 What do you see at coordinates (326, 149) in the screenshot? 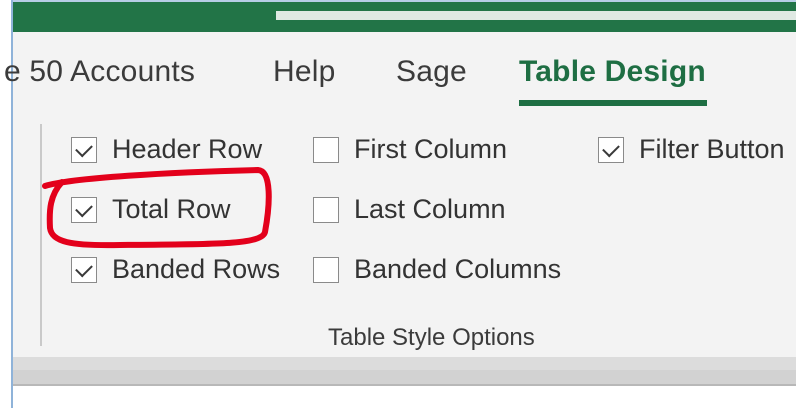
I see `checkbox-first-column` at bounding box center [326, 149].